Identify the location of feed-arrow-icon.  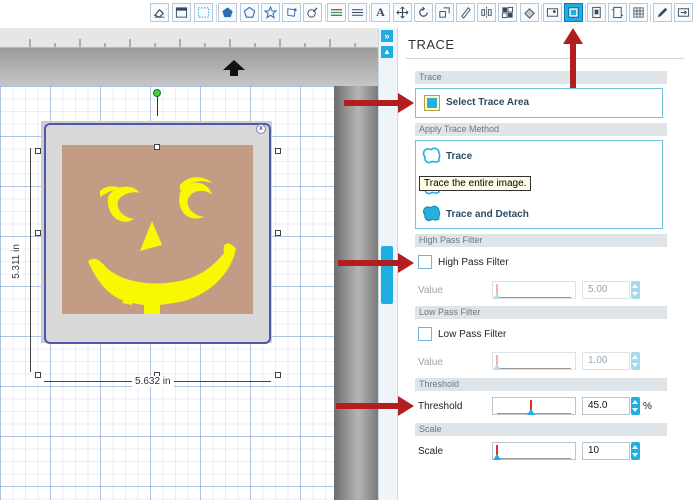
(234, 68).